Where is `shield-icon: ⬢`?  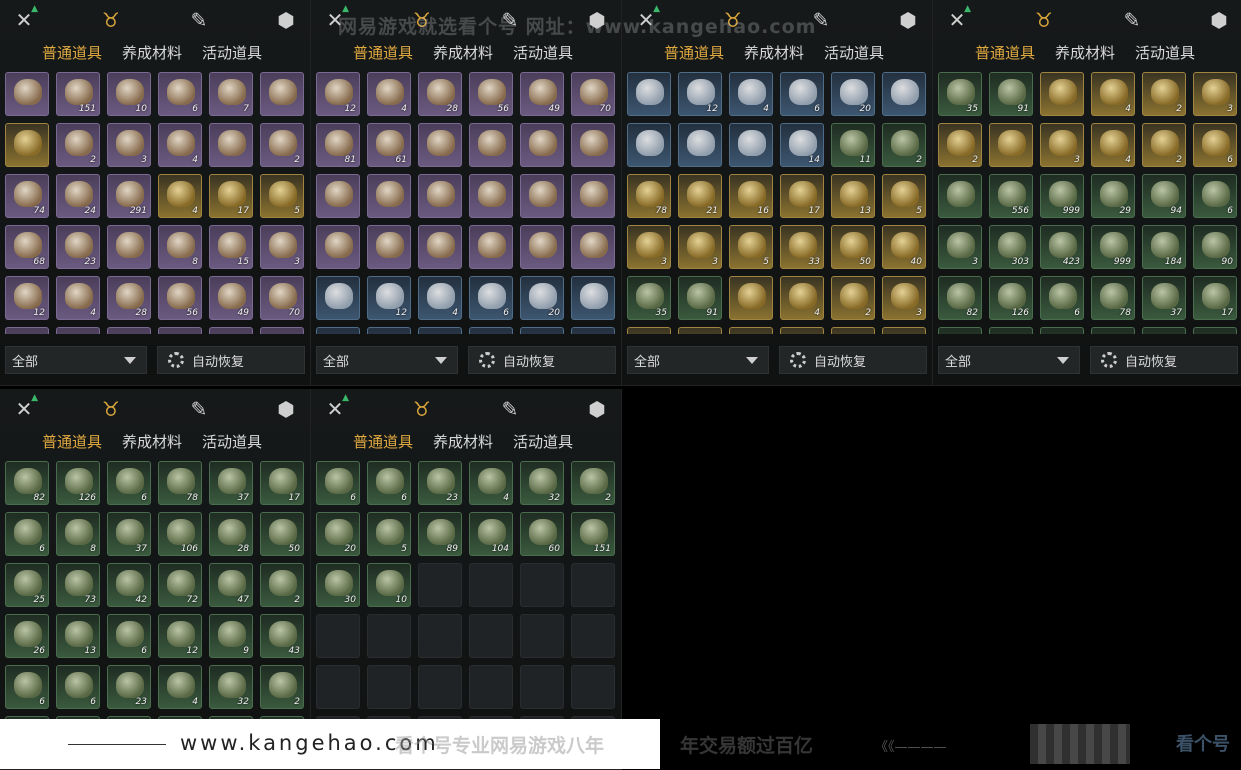
shield-icon: ⬢ is located at coordinates (286, 20).